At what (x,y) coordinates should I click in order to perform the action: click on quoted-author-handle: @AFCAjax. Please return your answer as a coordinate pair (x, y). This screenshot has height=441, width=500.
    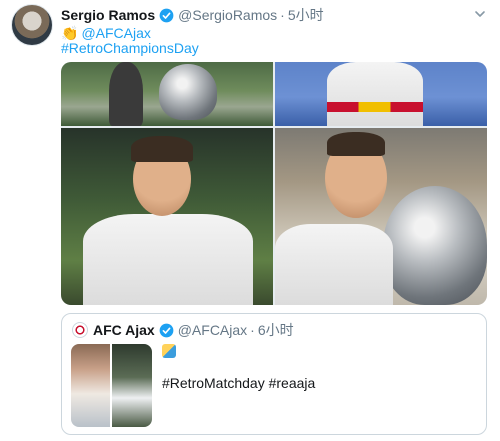
    Looking at the image, I should click on (212, 330).